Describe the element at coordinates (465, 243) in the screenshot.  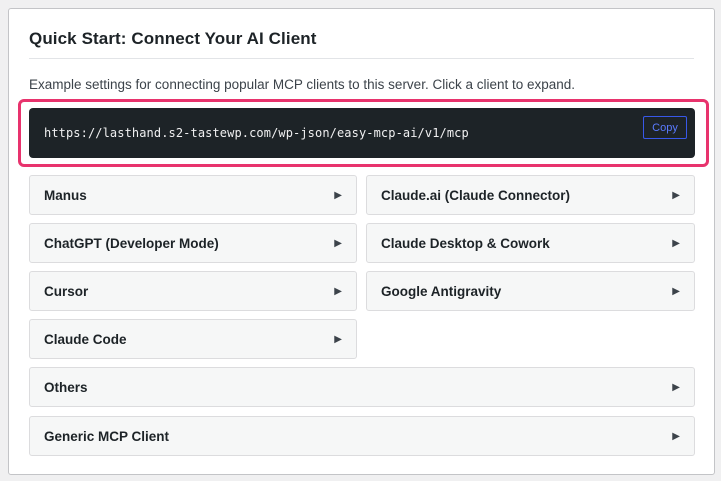
I see `client-label: Claude Desktop & Cowork` at that location.